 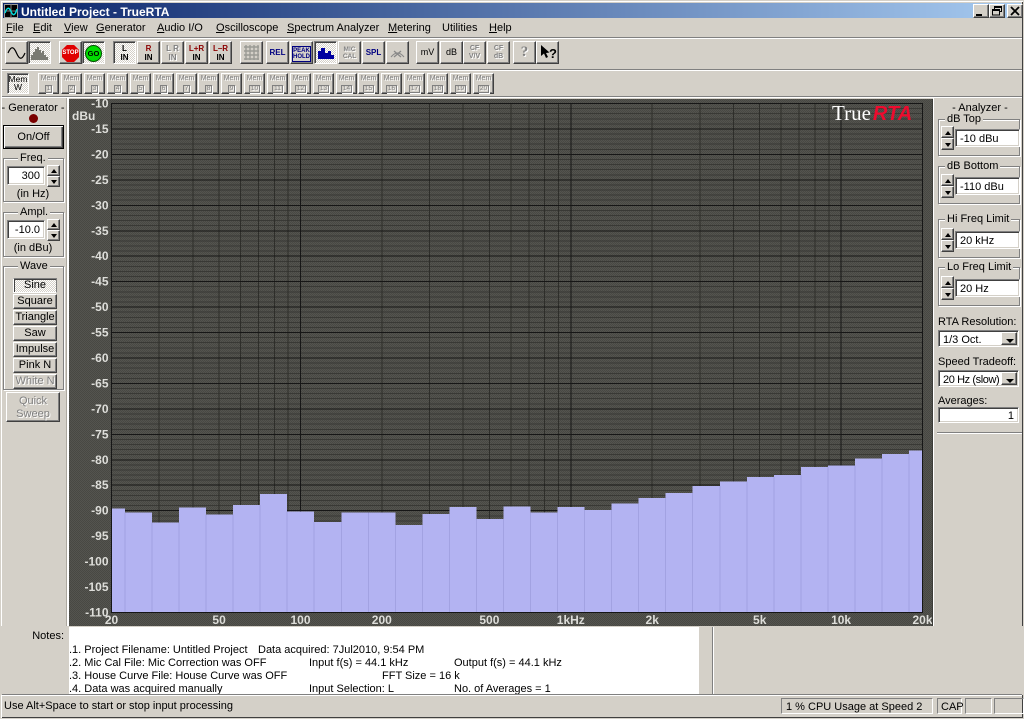 I want to click on svg-text: 10k, so click(x=841, y=619).